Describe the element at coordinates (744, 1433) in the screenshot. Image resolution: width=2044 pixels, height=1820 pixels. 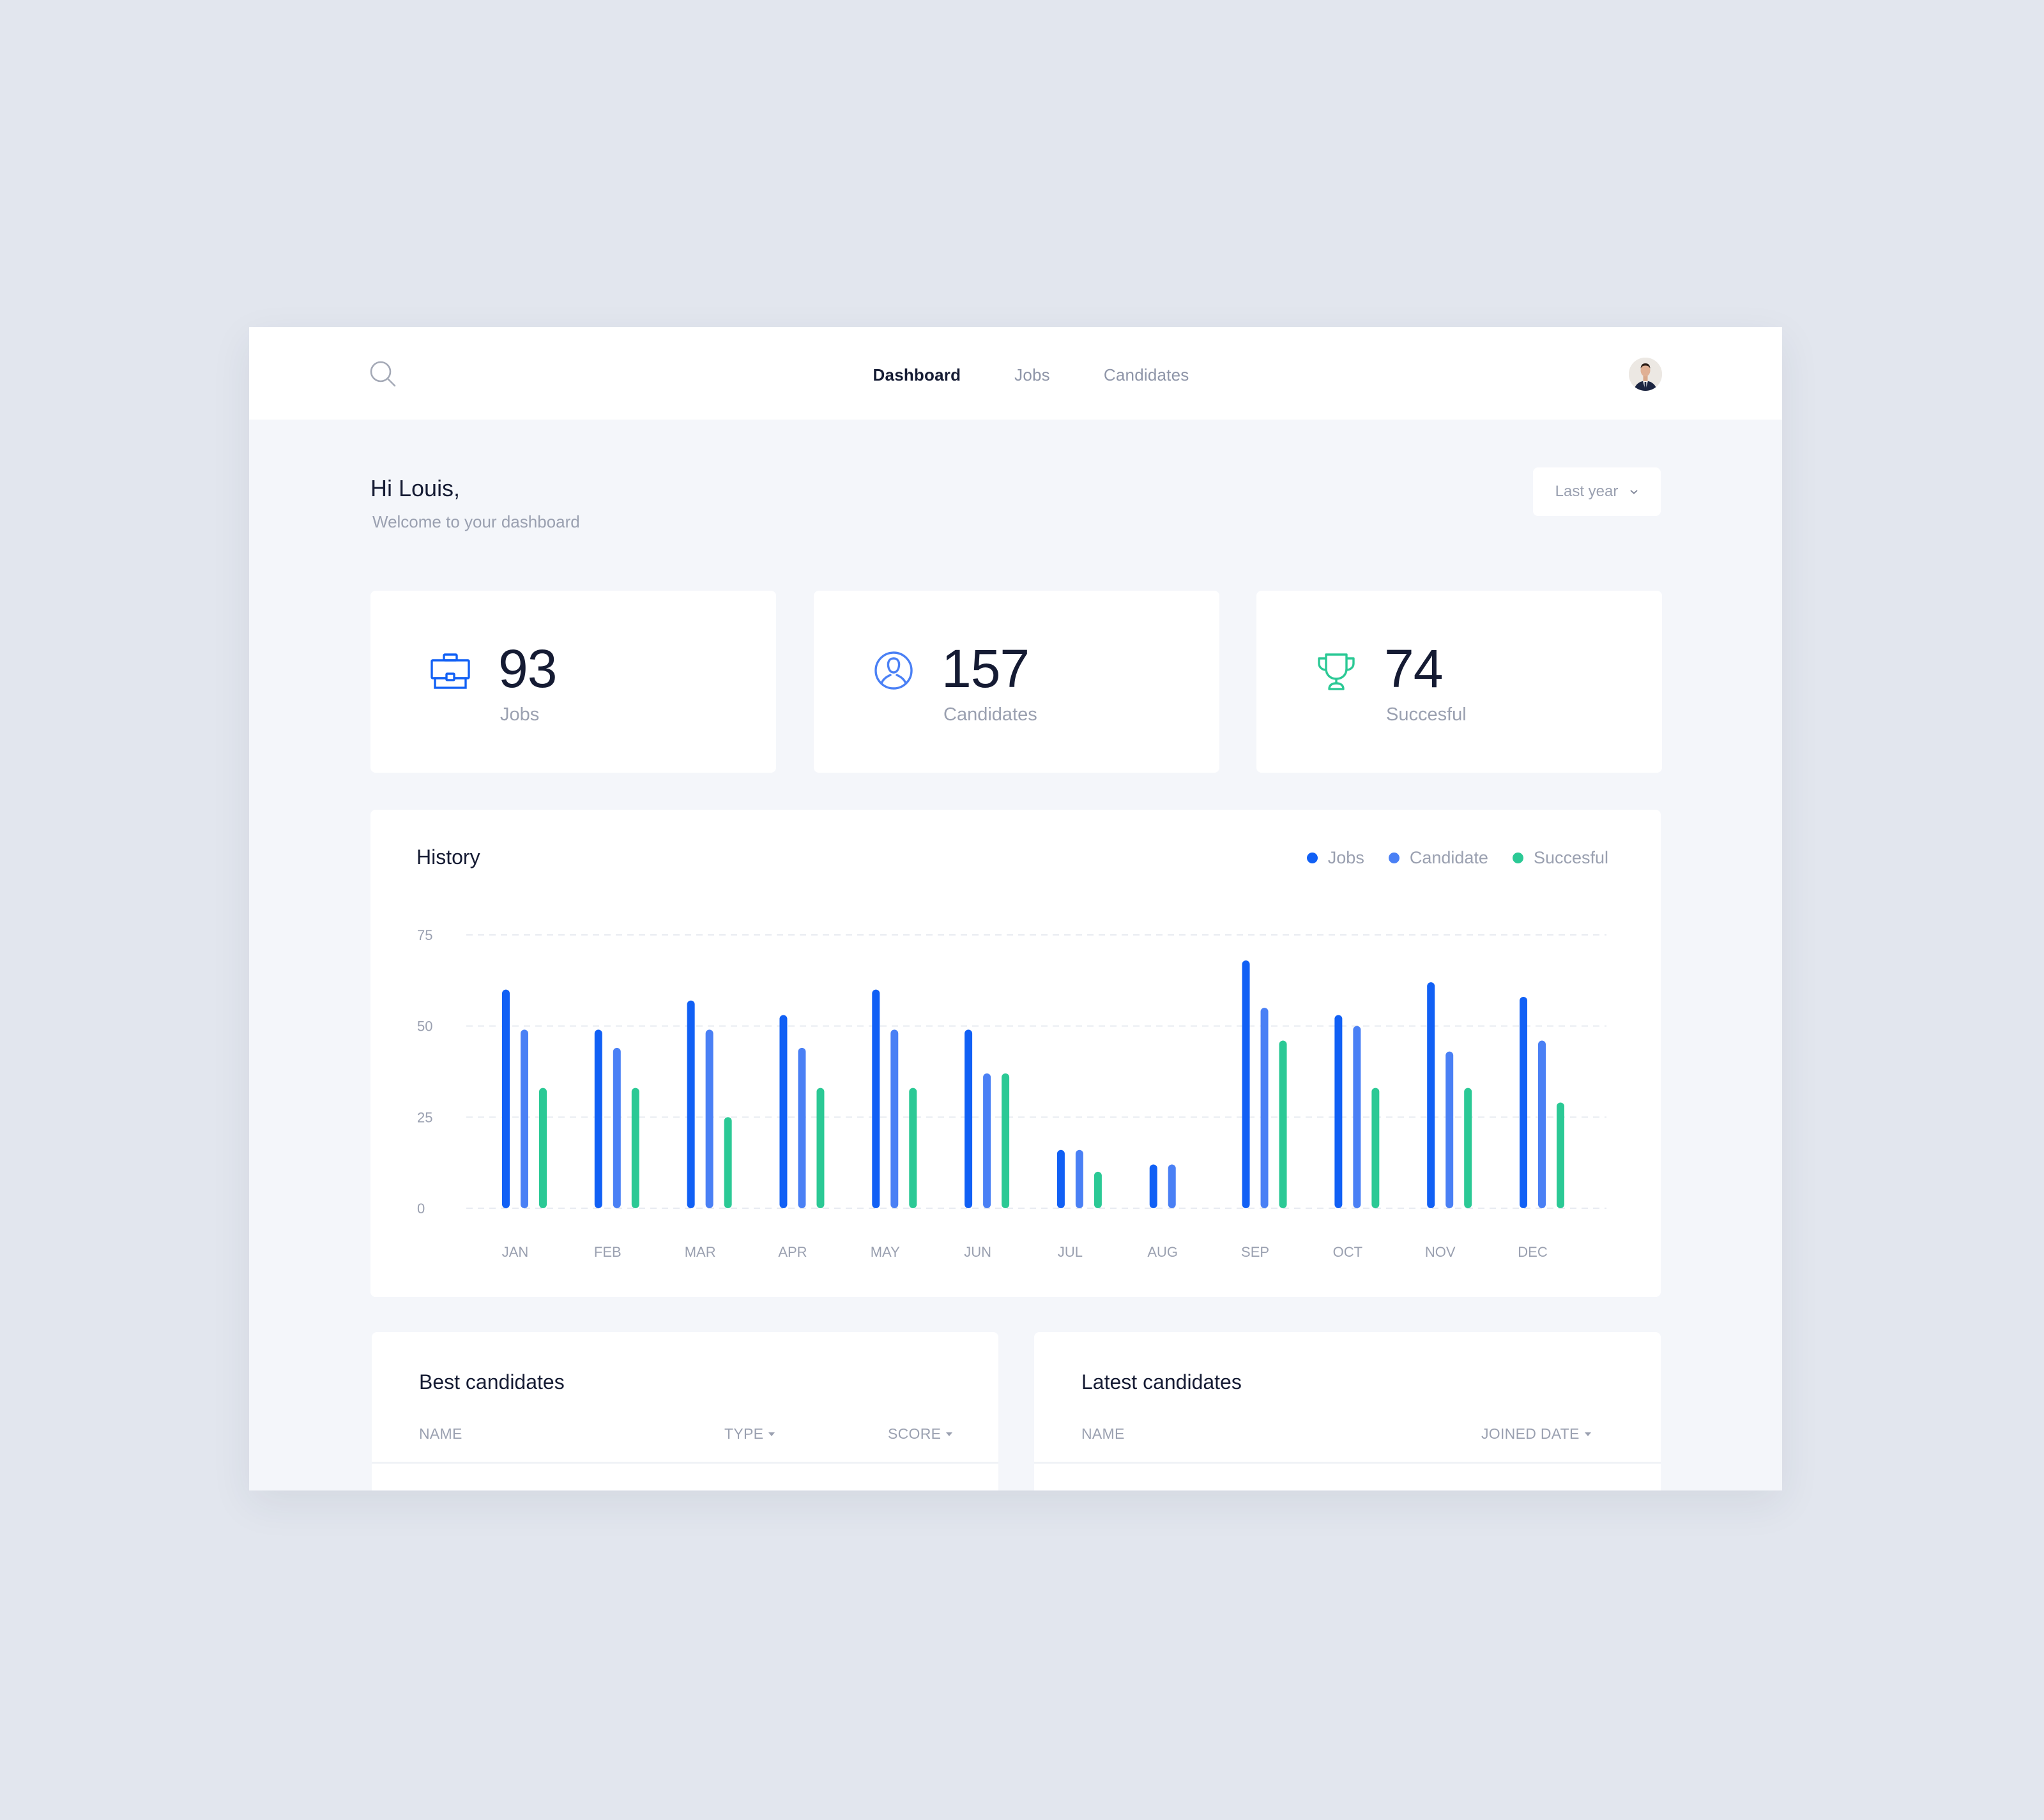
I see `column-label: TYPE` at that location.